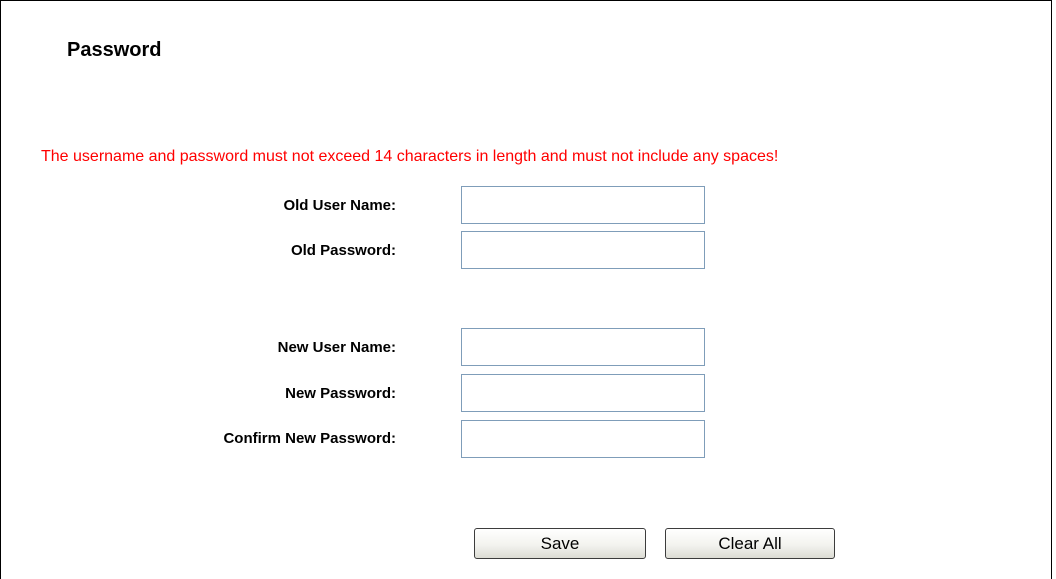 The height and width of the screenshot is (579, 1056). What do you see at coordinates (340, 393) in the screenshot?
I see `new-password-label: New Password:` at bounding box center [340, 393].